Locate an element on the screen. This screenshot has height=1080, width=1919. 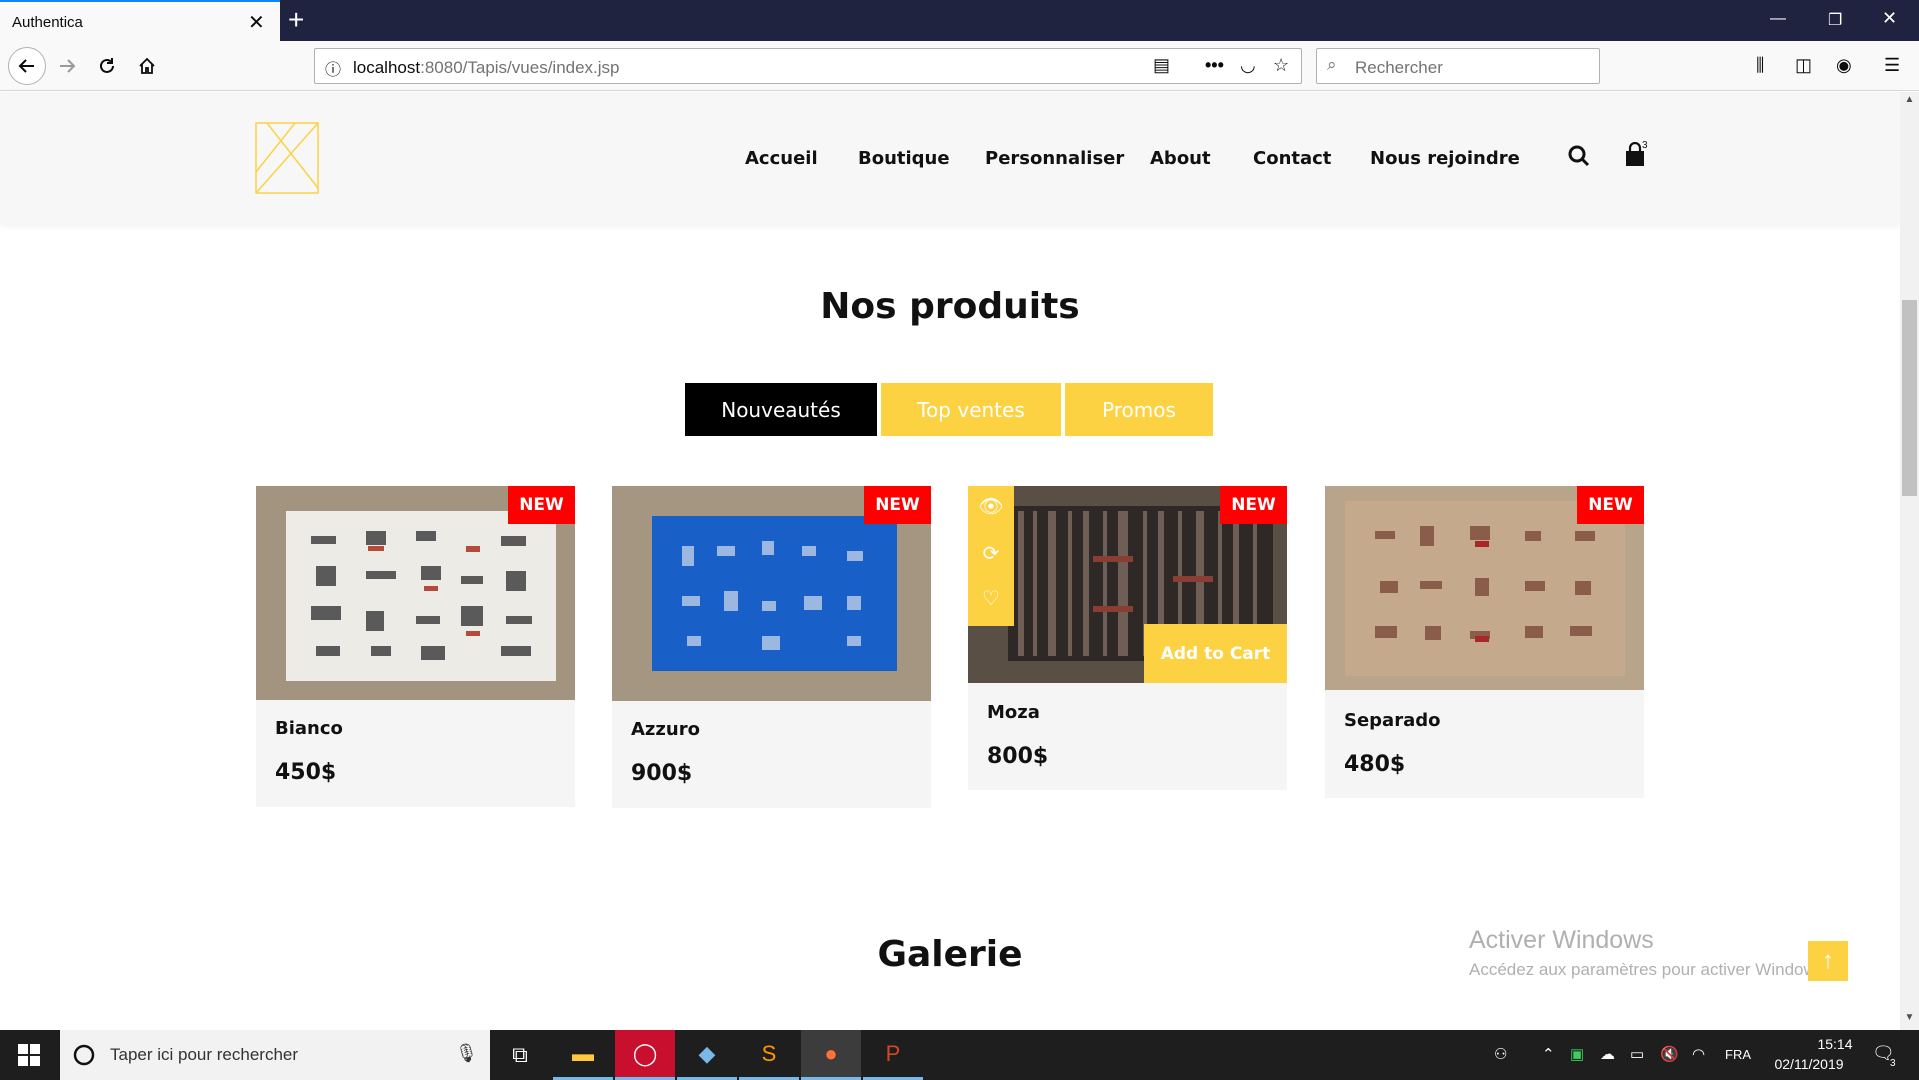
wishlist-heart-icon: ♡ is located at coordinates (991, 598).